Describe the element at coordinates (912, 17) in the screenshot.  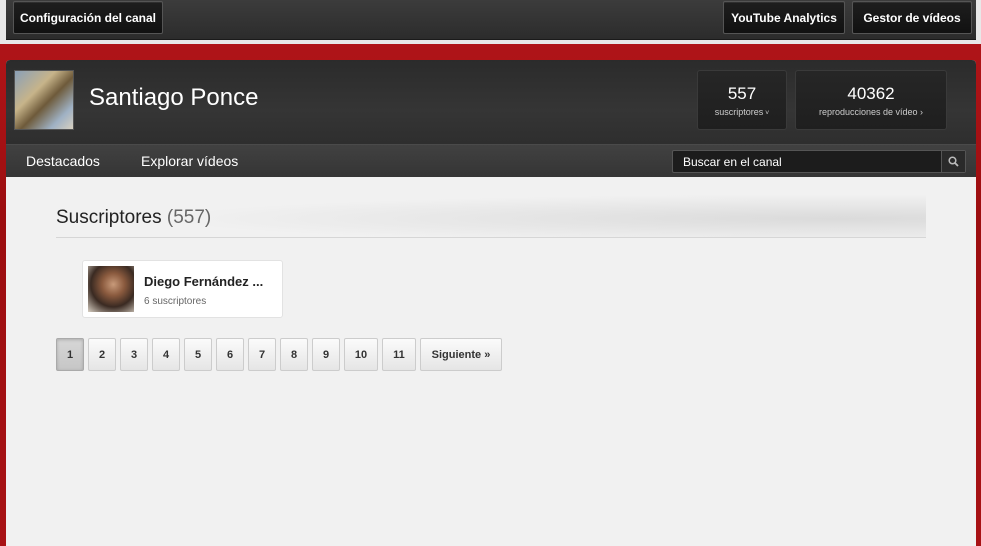
I see `video-manager-button: Gestor de vídeos` at that location.